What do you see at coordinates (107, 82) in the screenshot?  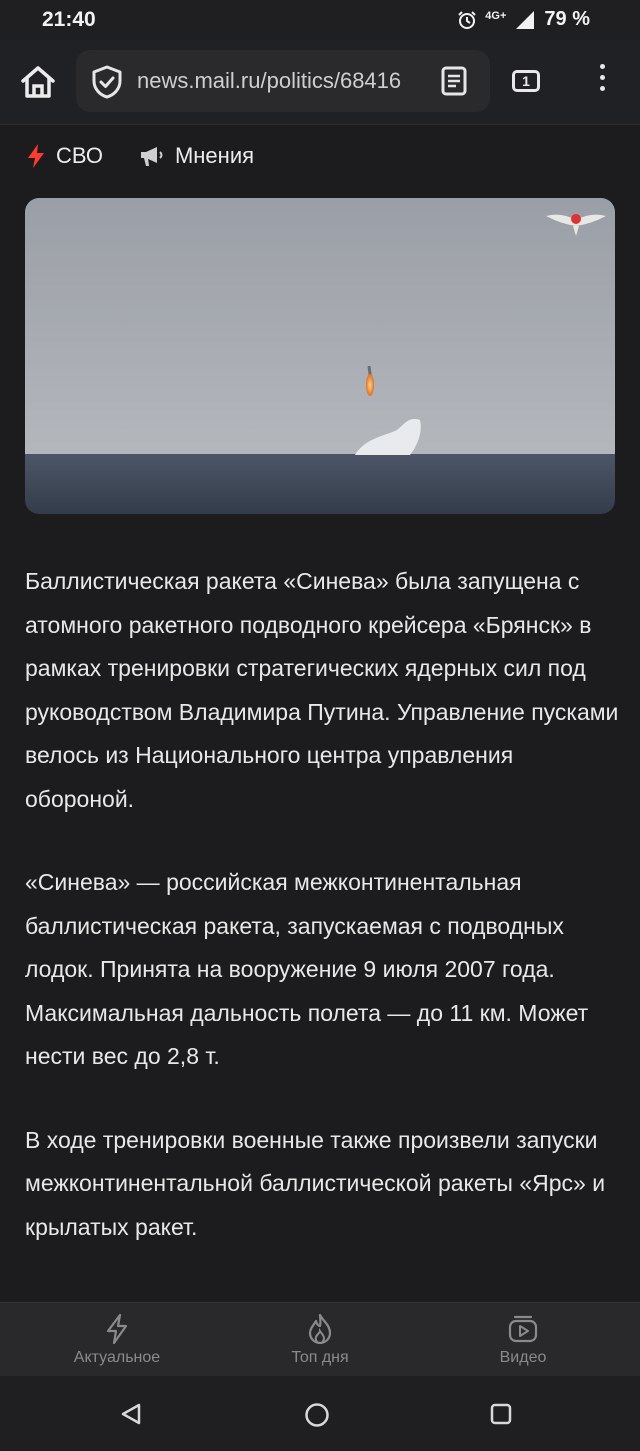 I see `shield-check-icon` at bounding box center [107, 82].